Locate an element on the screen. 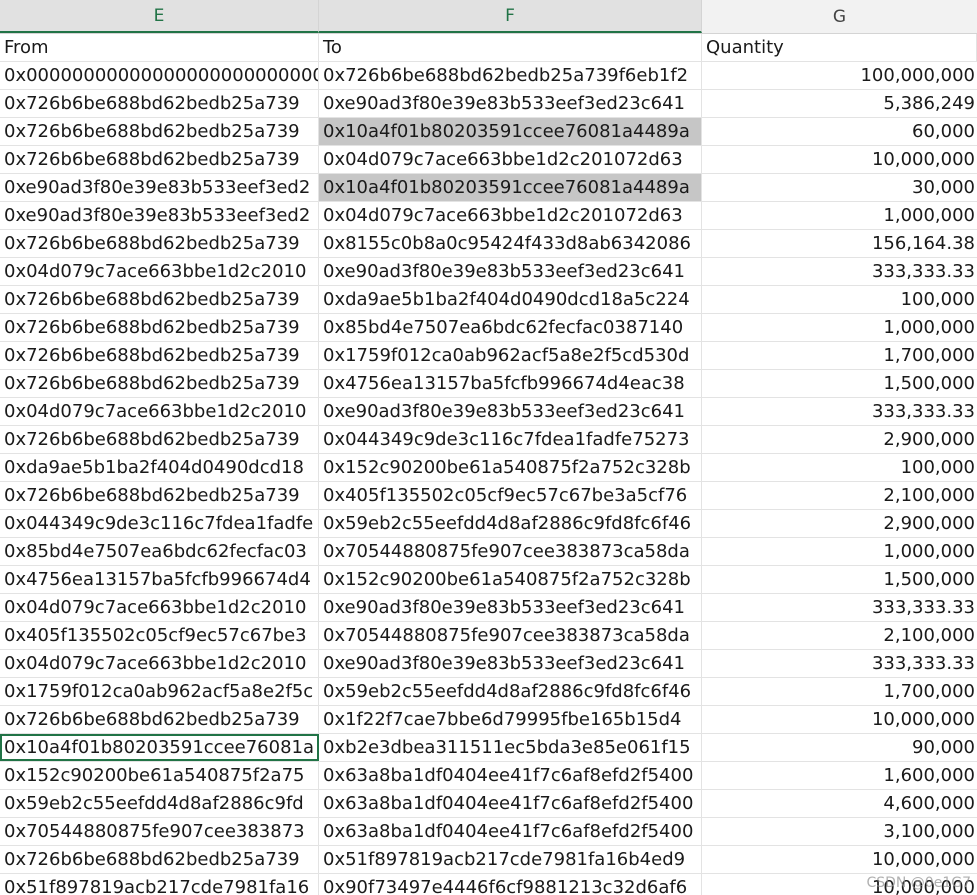 This screenshot has width=977, height=895. quantity-cell: 4,600,000 is located at coordinates (839, 803).